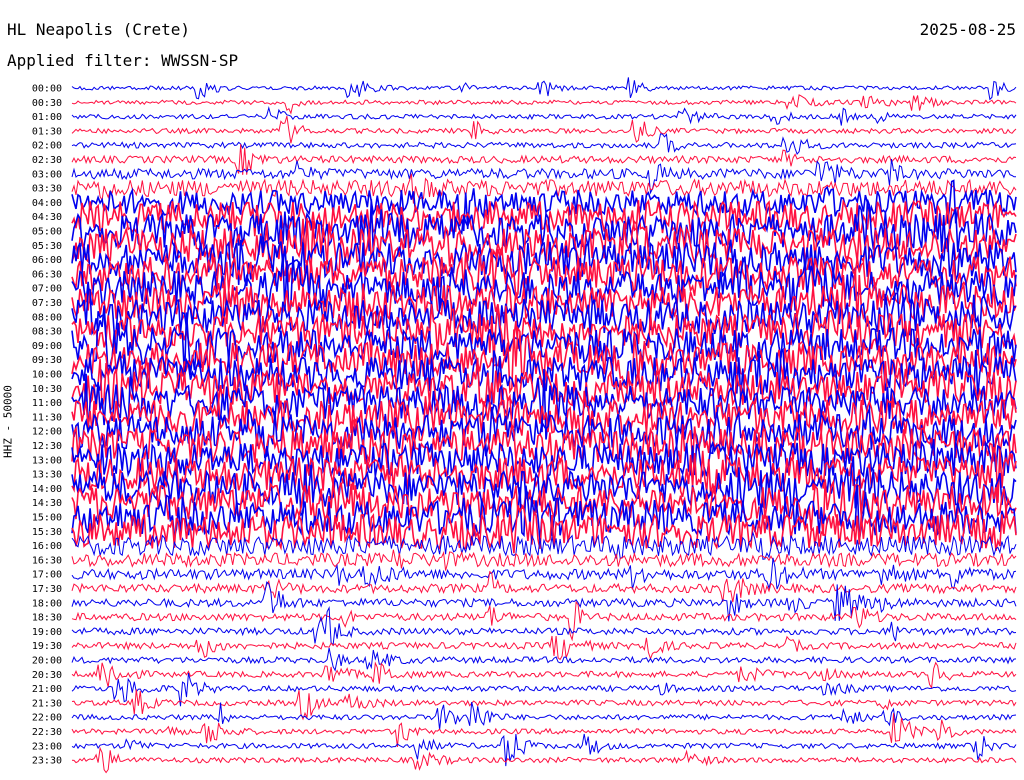  What do you see at coordinates (47, 189) in the screenshot?
I see `row-label: 03:30` at bounding box center [47, 189].